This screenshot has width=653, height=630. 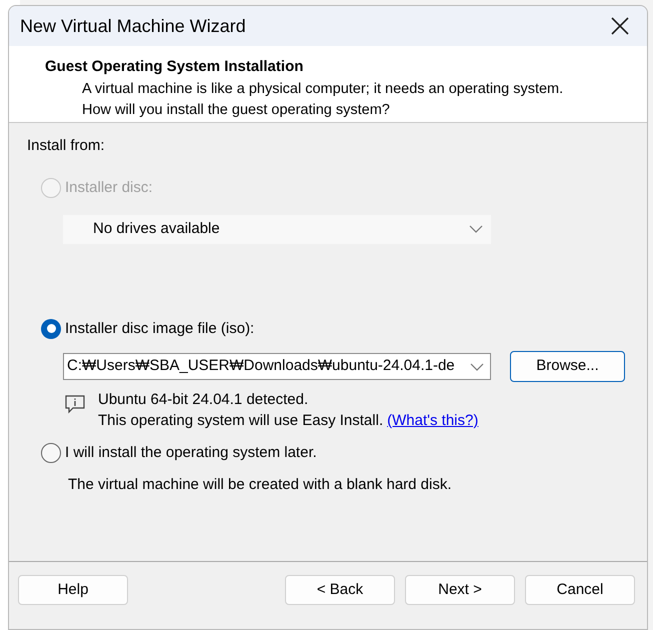 I want to click on page-title: Guest Operating System Installation, so click(x=174, y=67).